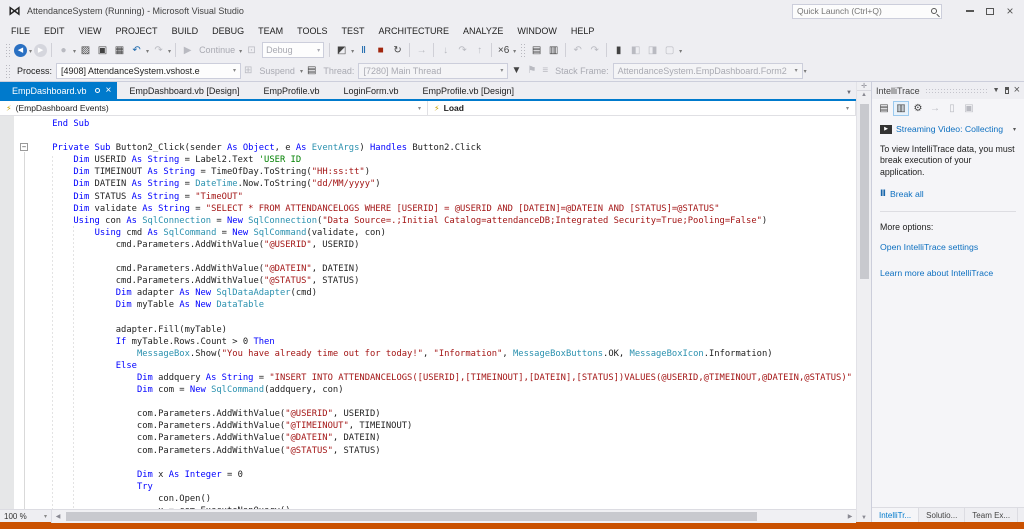 This screenshot has height=529, width=1024. What do you see at coordinates (864, 86) in the screenshot?
I see `splitter-handle: ✛` at bounding box center [864, 86].